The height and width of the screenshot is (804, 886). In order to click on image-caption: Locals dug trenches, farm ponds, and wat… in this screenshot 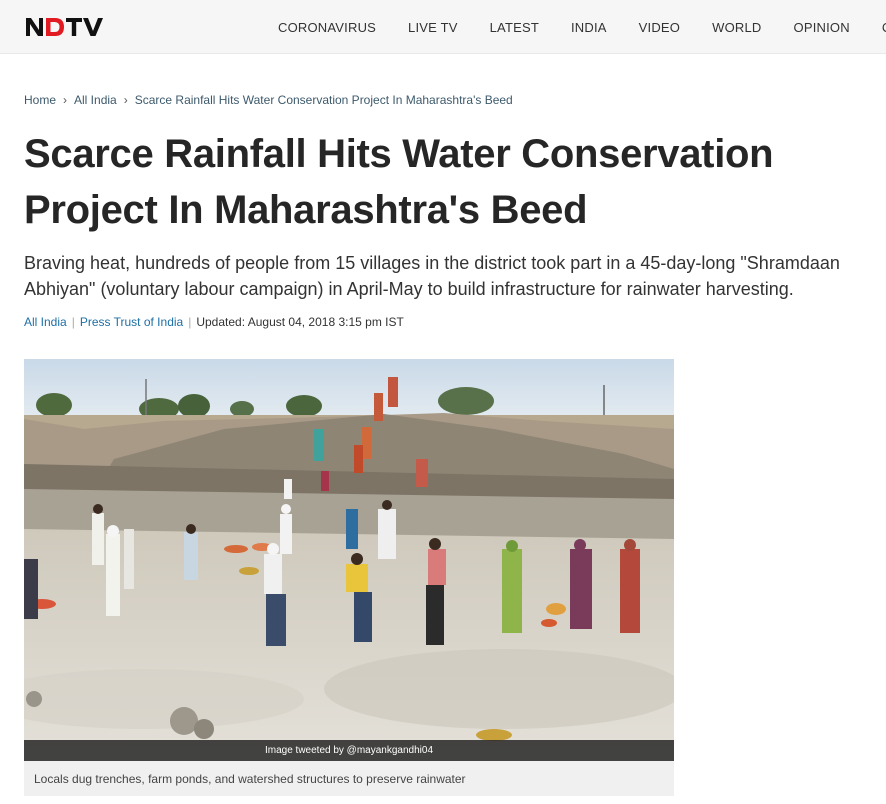, I will do `click(349, 778)`.